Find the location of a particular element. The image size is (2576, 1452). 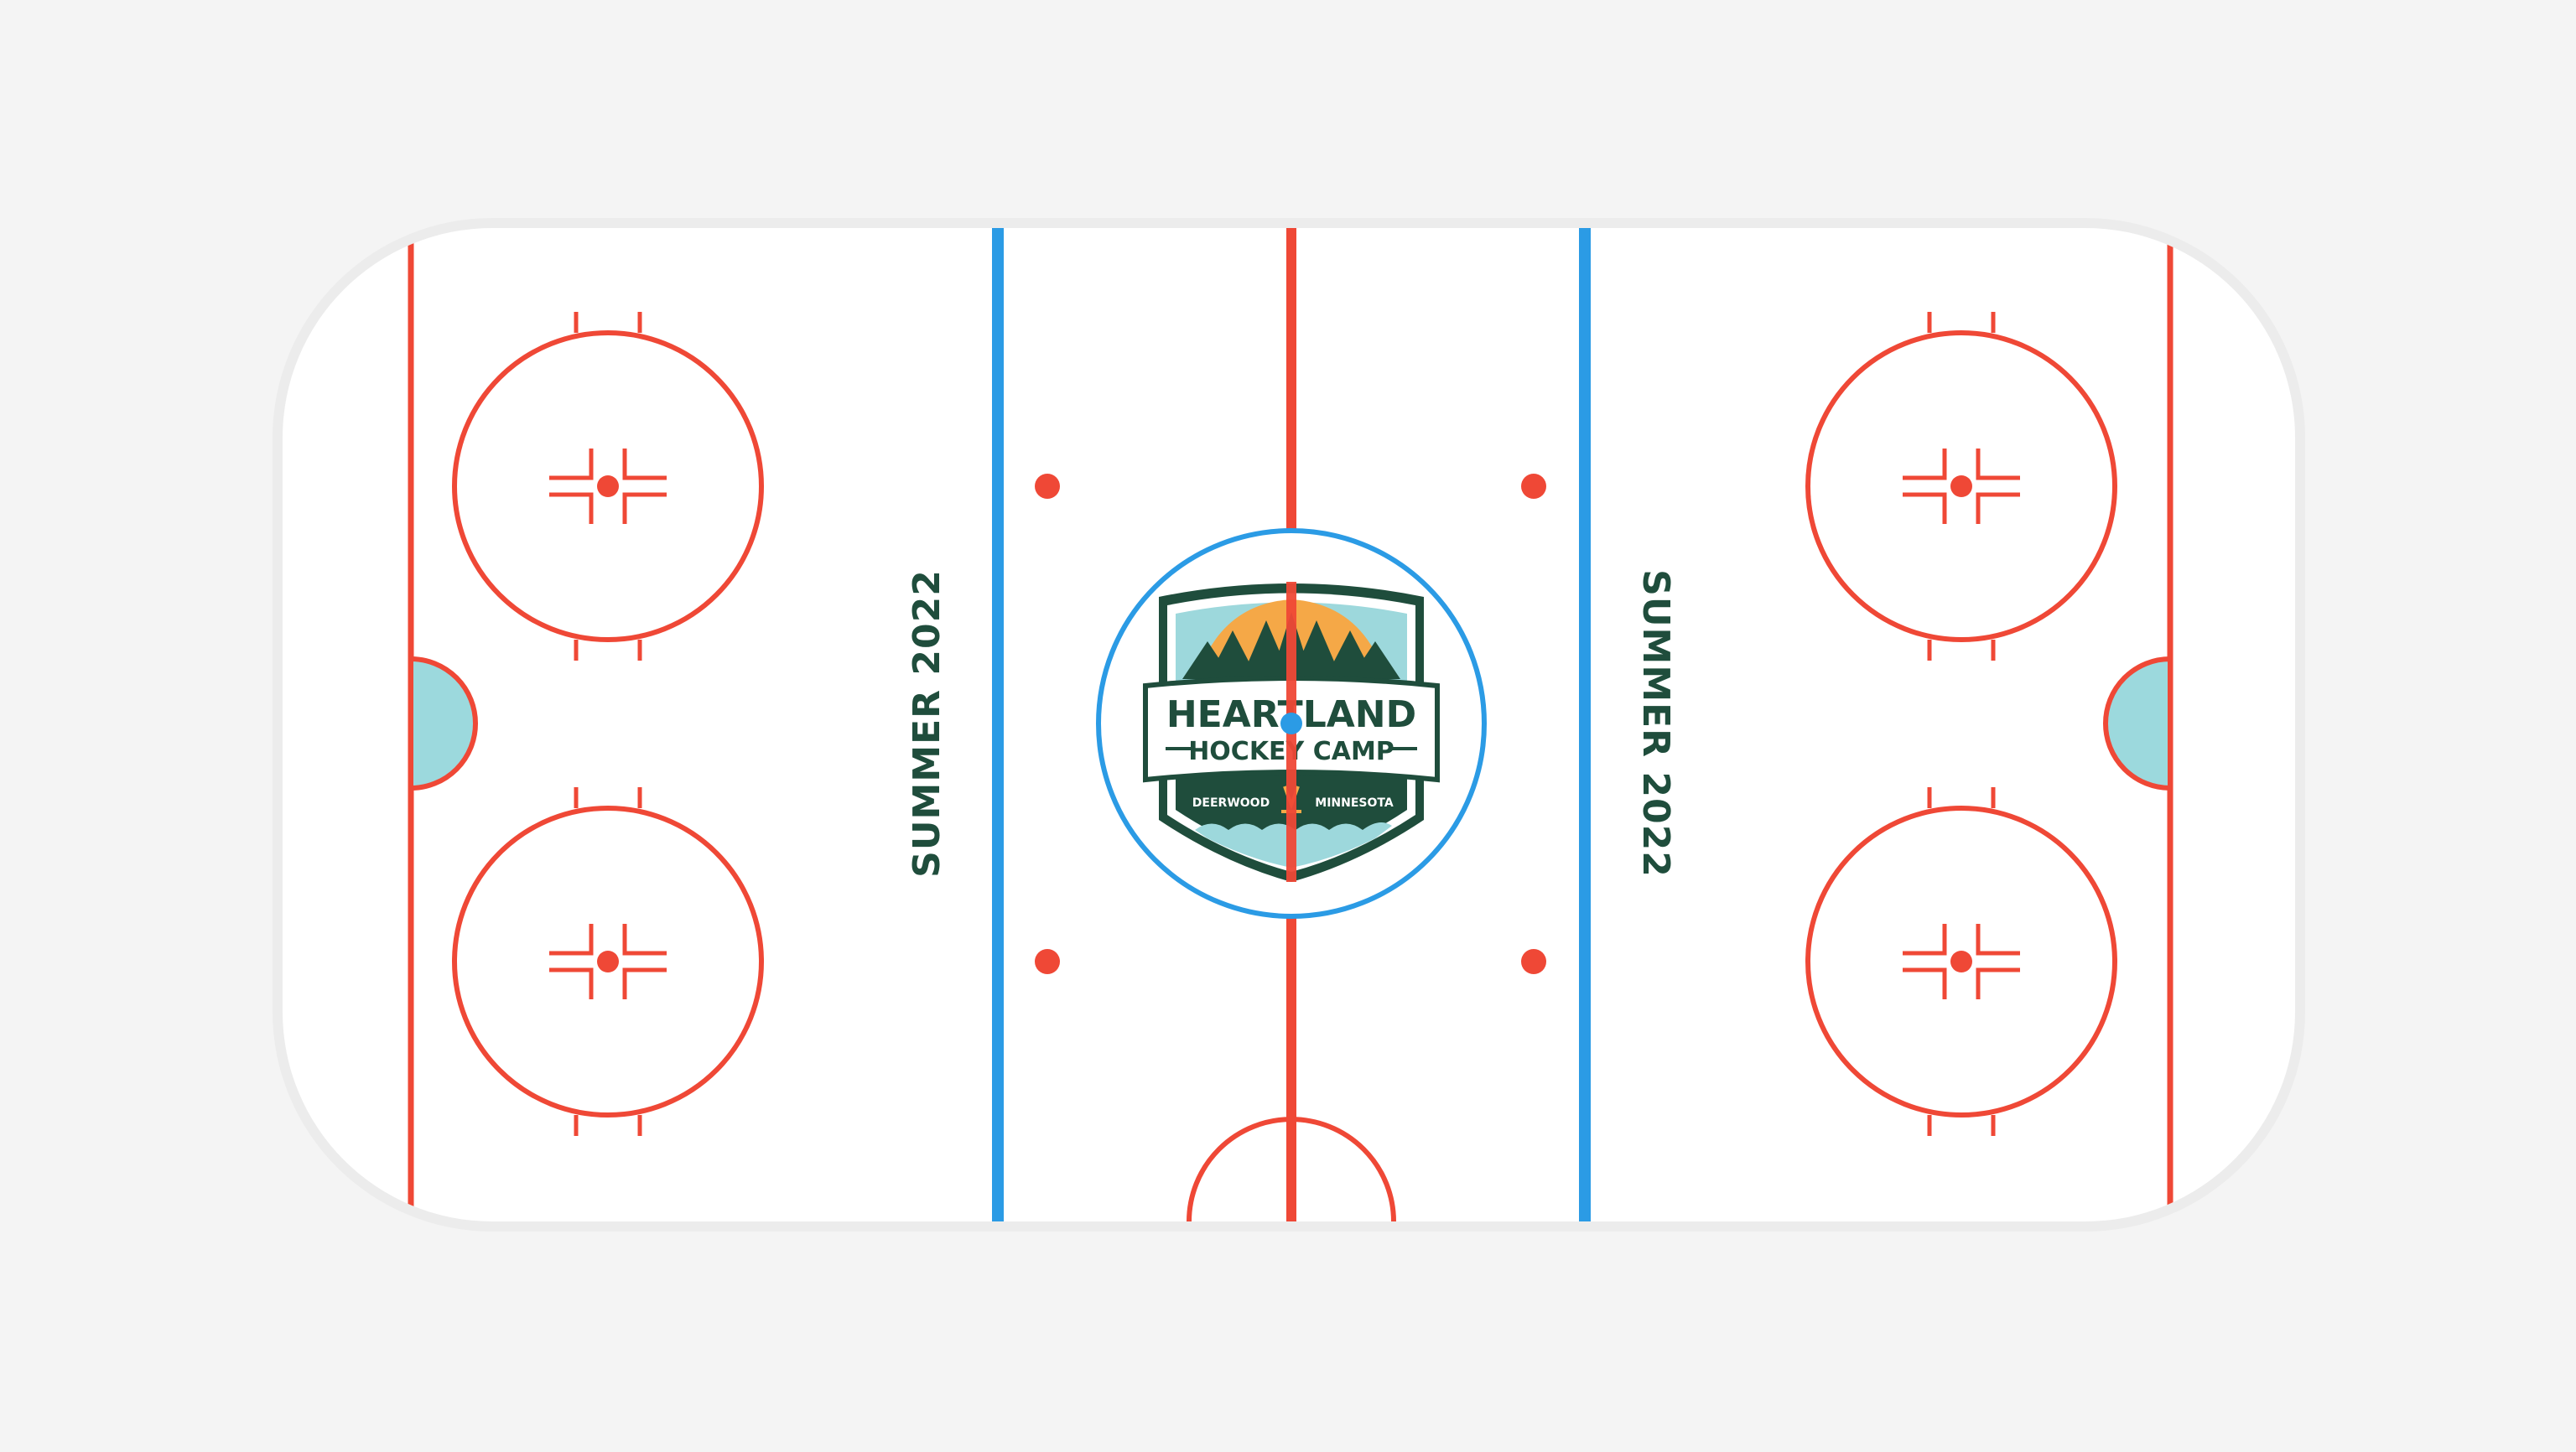

blue-line-left is located at coordinates (998, 724).